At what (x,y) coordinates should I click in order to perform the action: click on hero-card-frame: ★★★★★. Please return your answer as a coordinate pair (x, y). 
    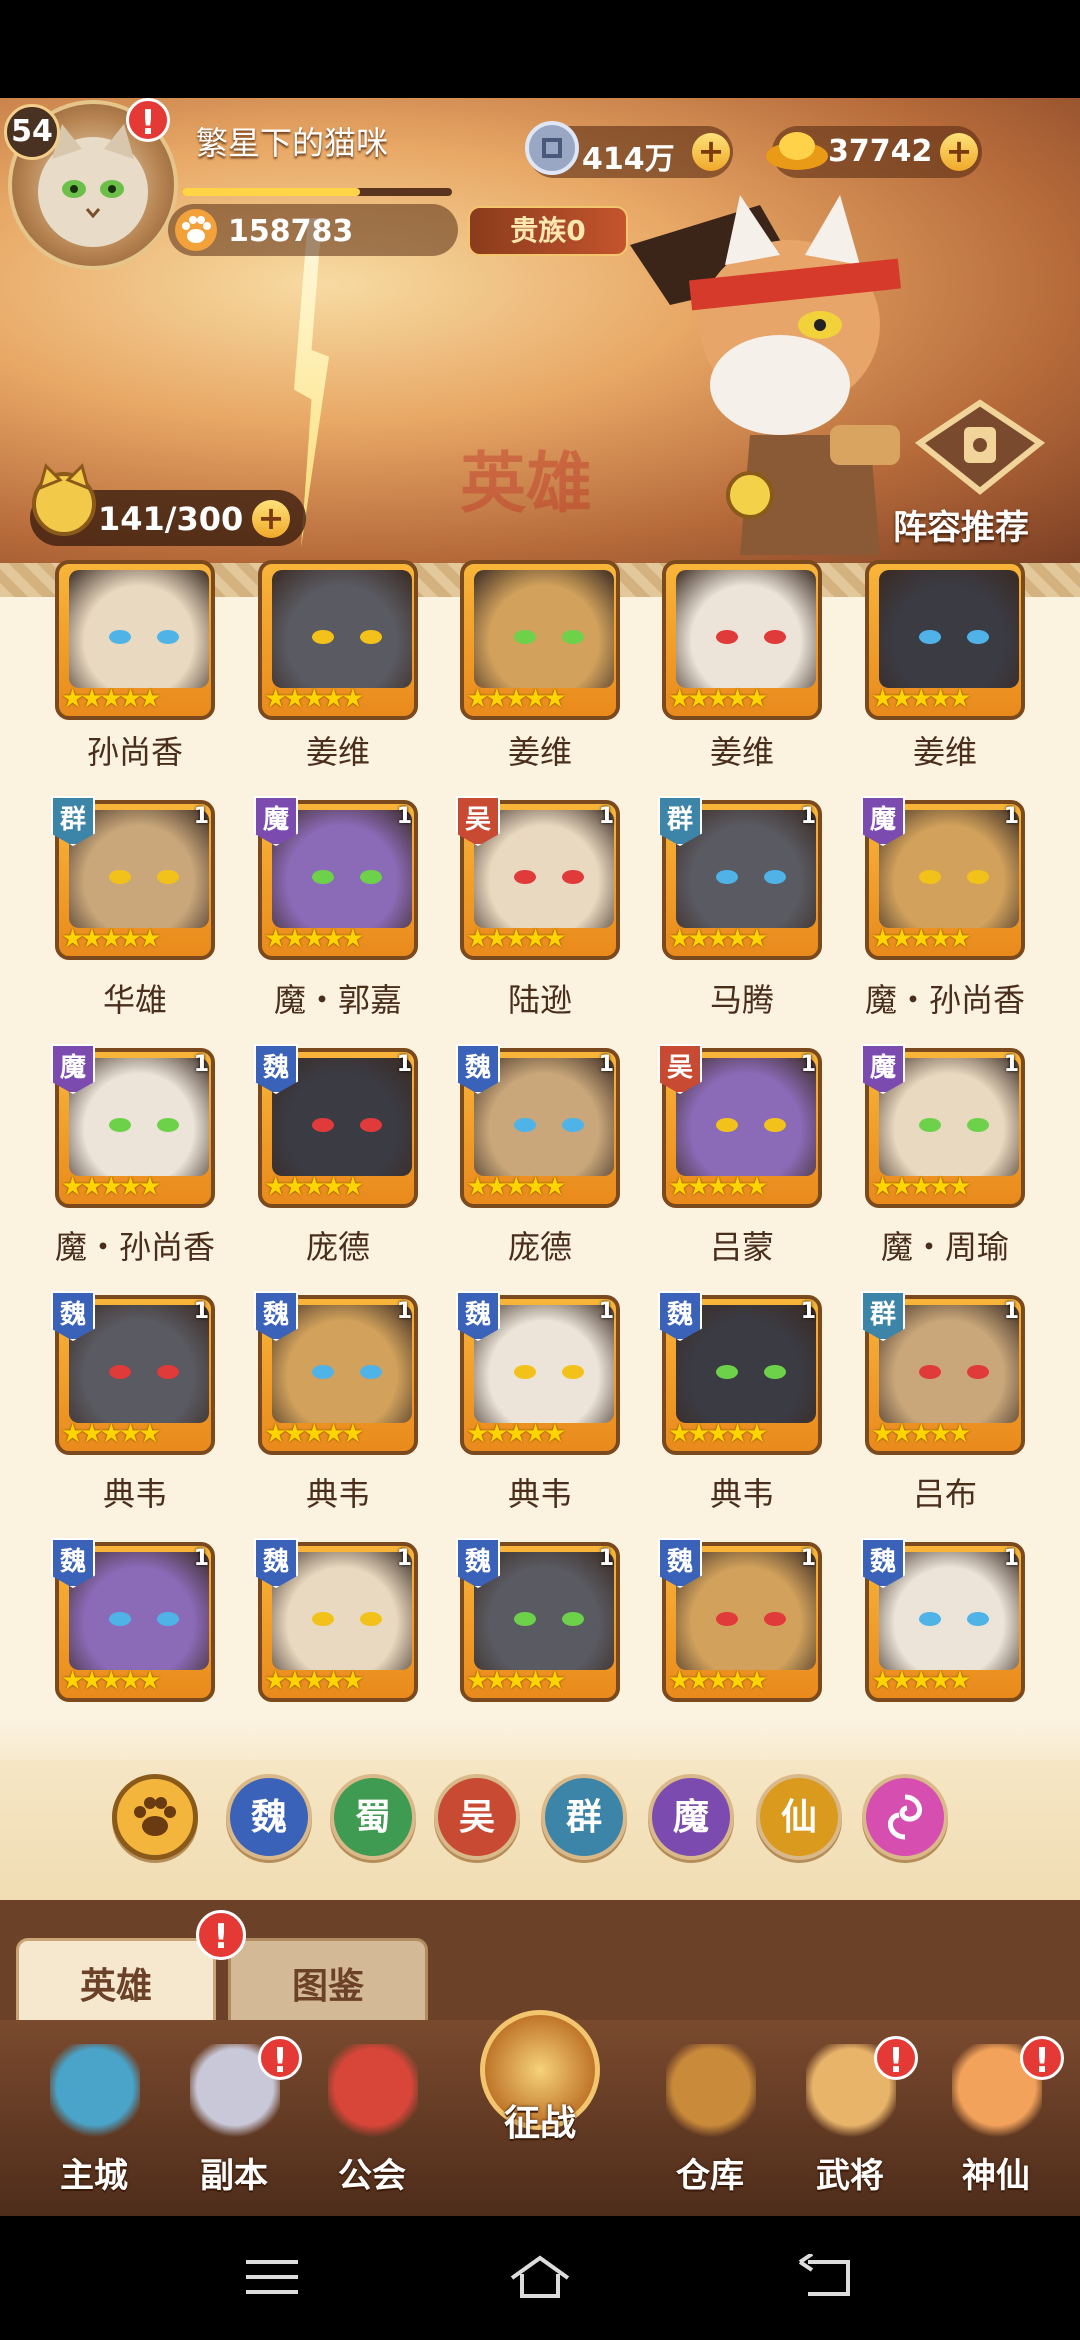
    Looking at the image, I should click on (338, 640).